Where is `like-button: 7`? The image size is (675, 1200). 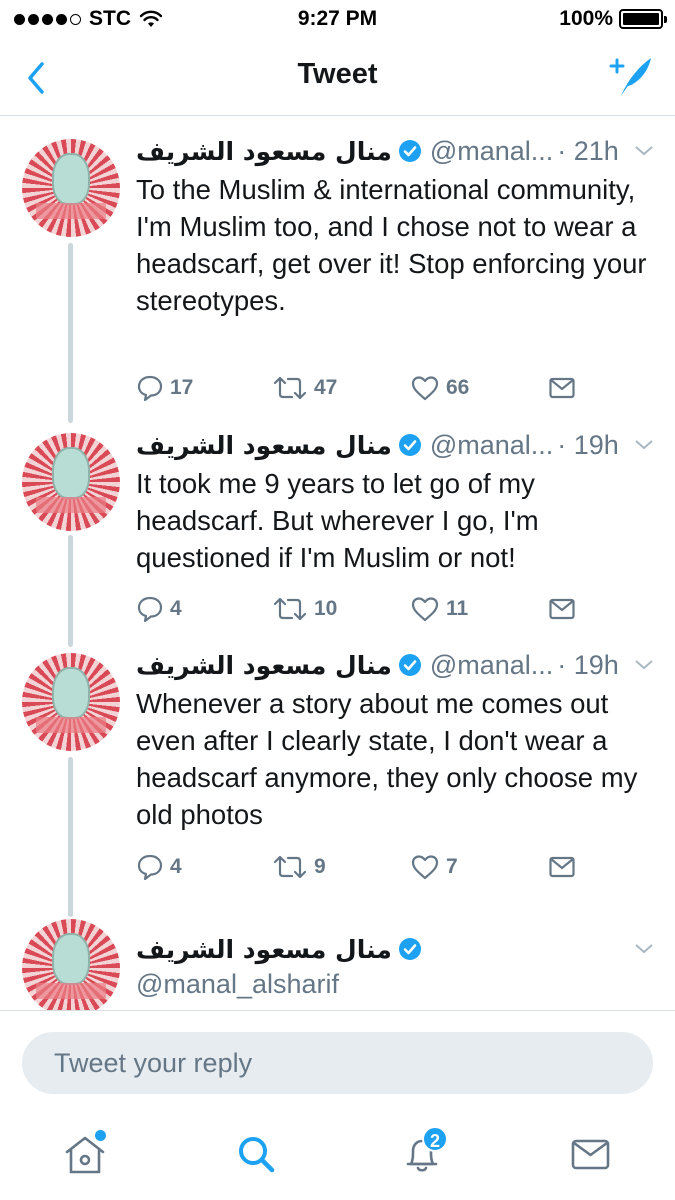 like-button: 7 is located at coordinates (434, 867).